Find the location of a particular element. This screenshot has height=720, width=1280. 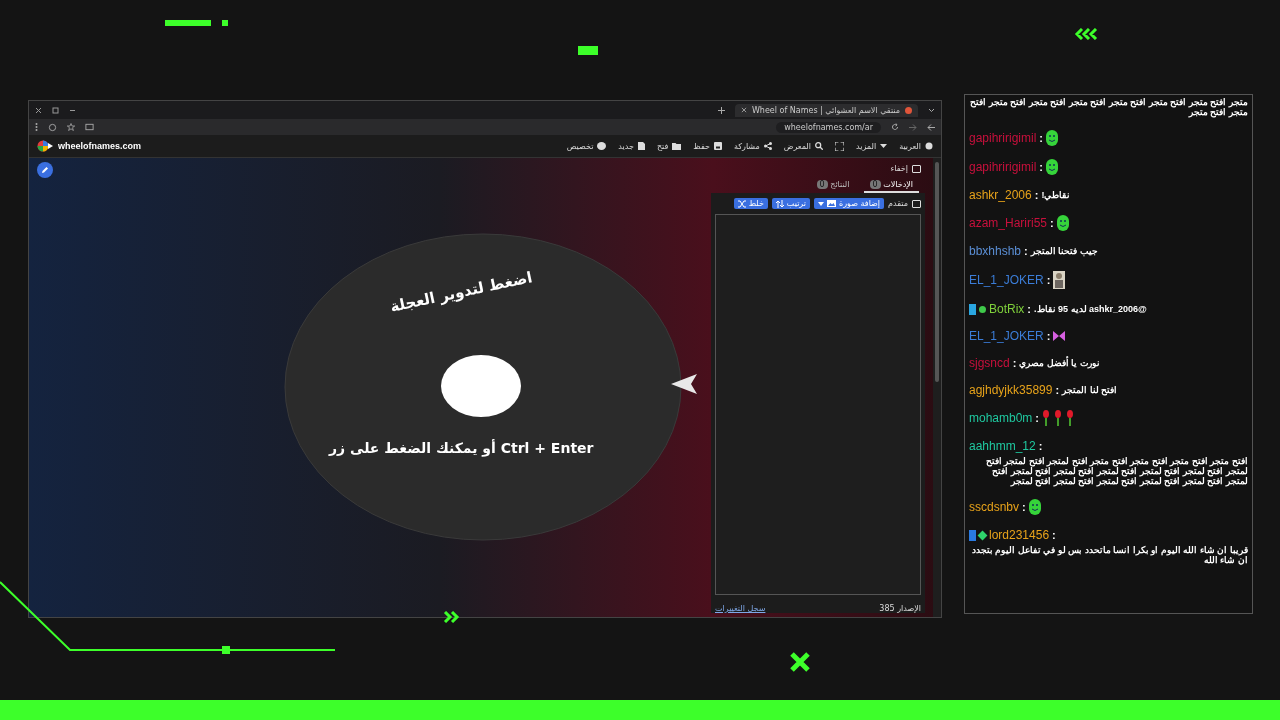

browser-tab: Wheel of Names | منتقي الاسم العشوائي is located at coordinates (826, 110).